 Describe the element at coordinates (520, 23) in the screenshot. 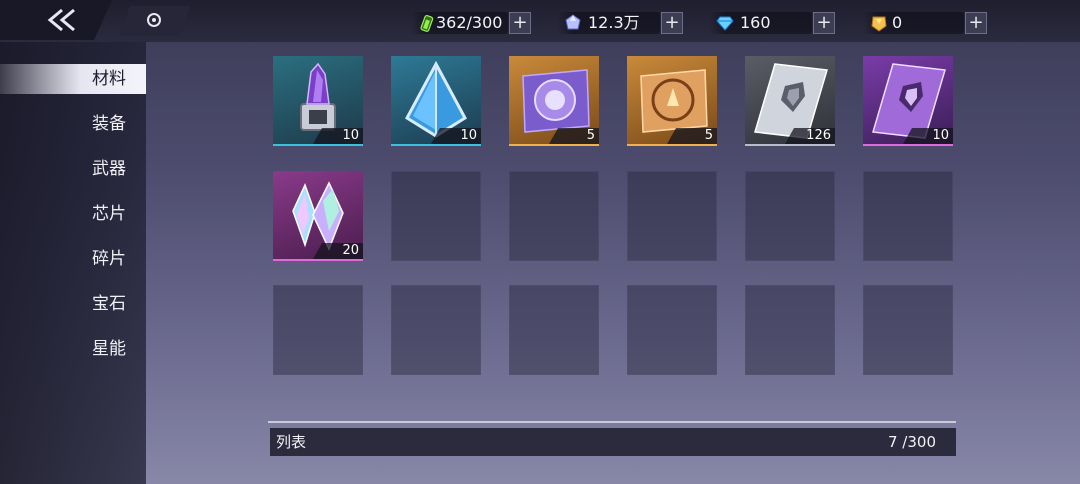

I see `add-stamina-button: +` at that location.